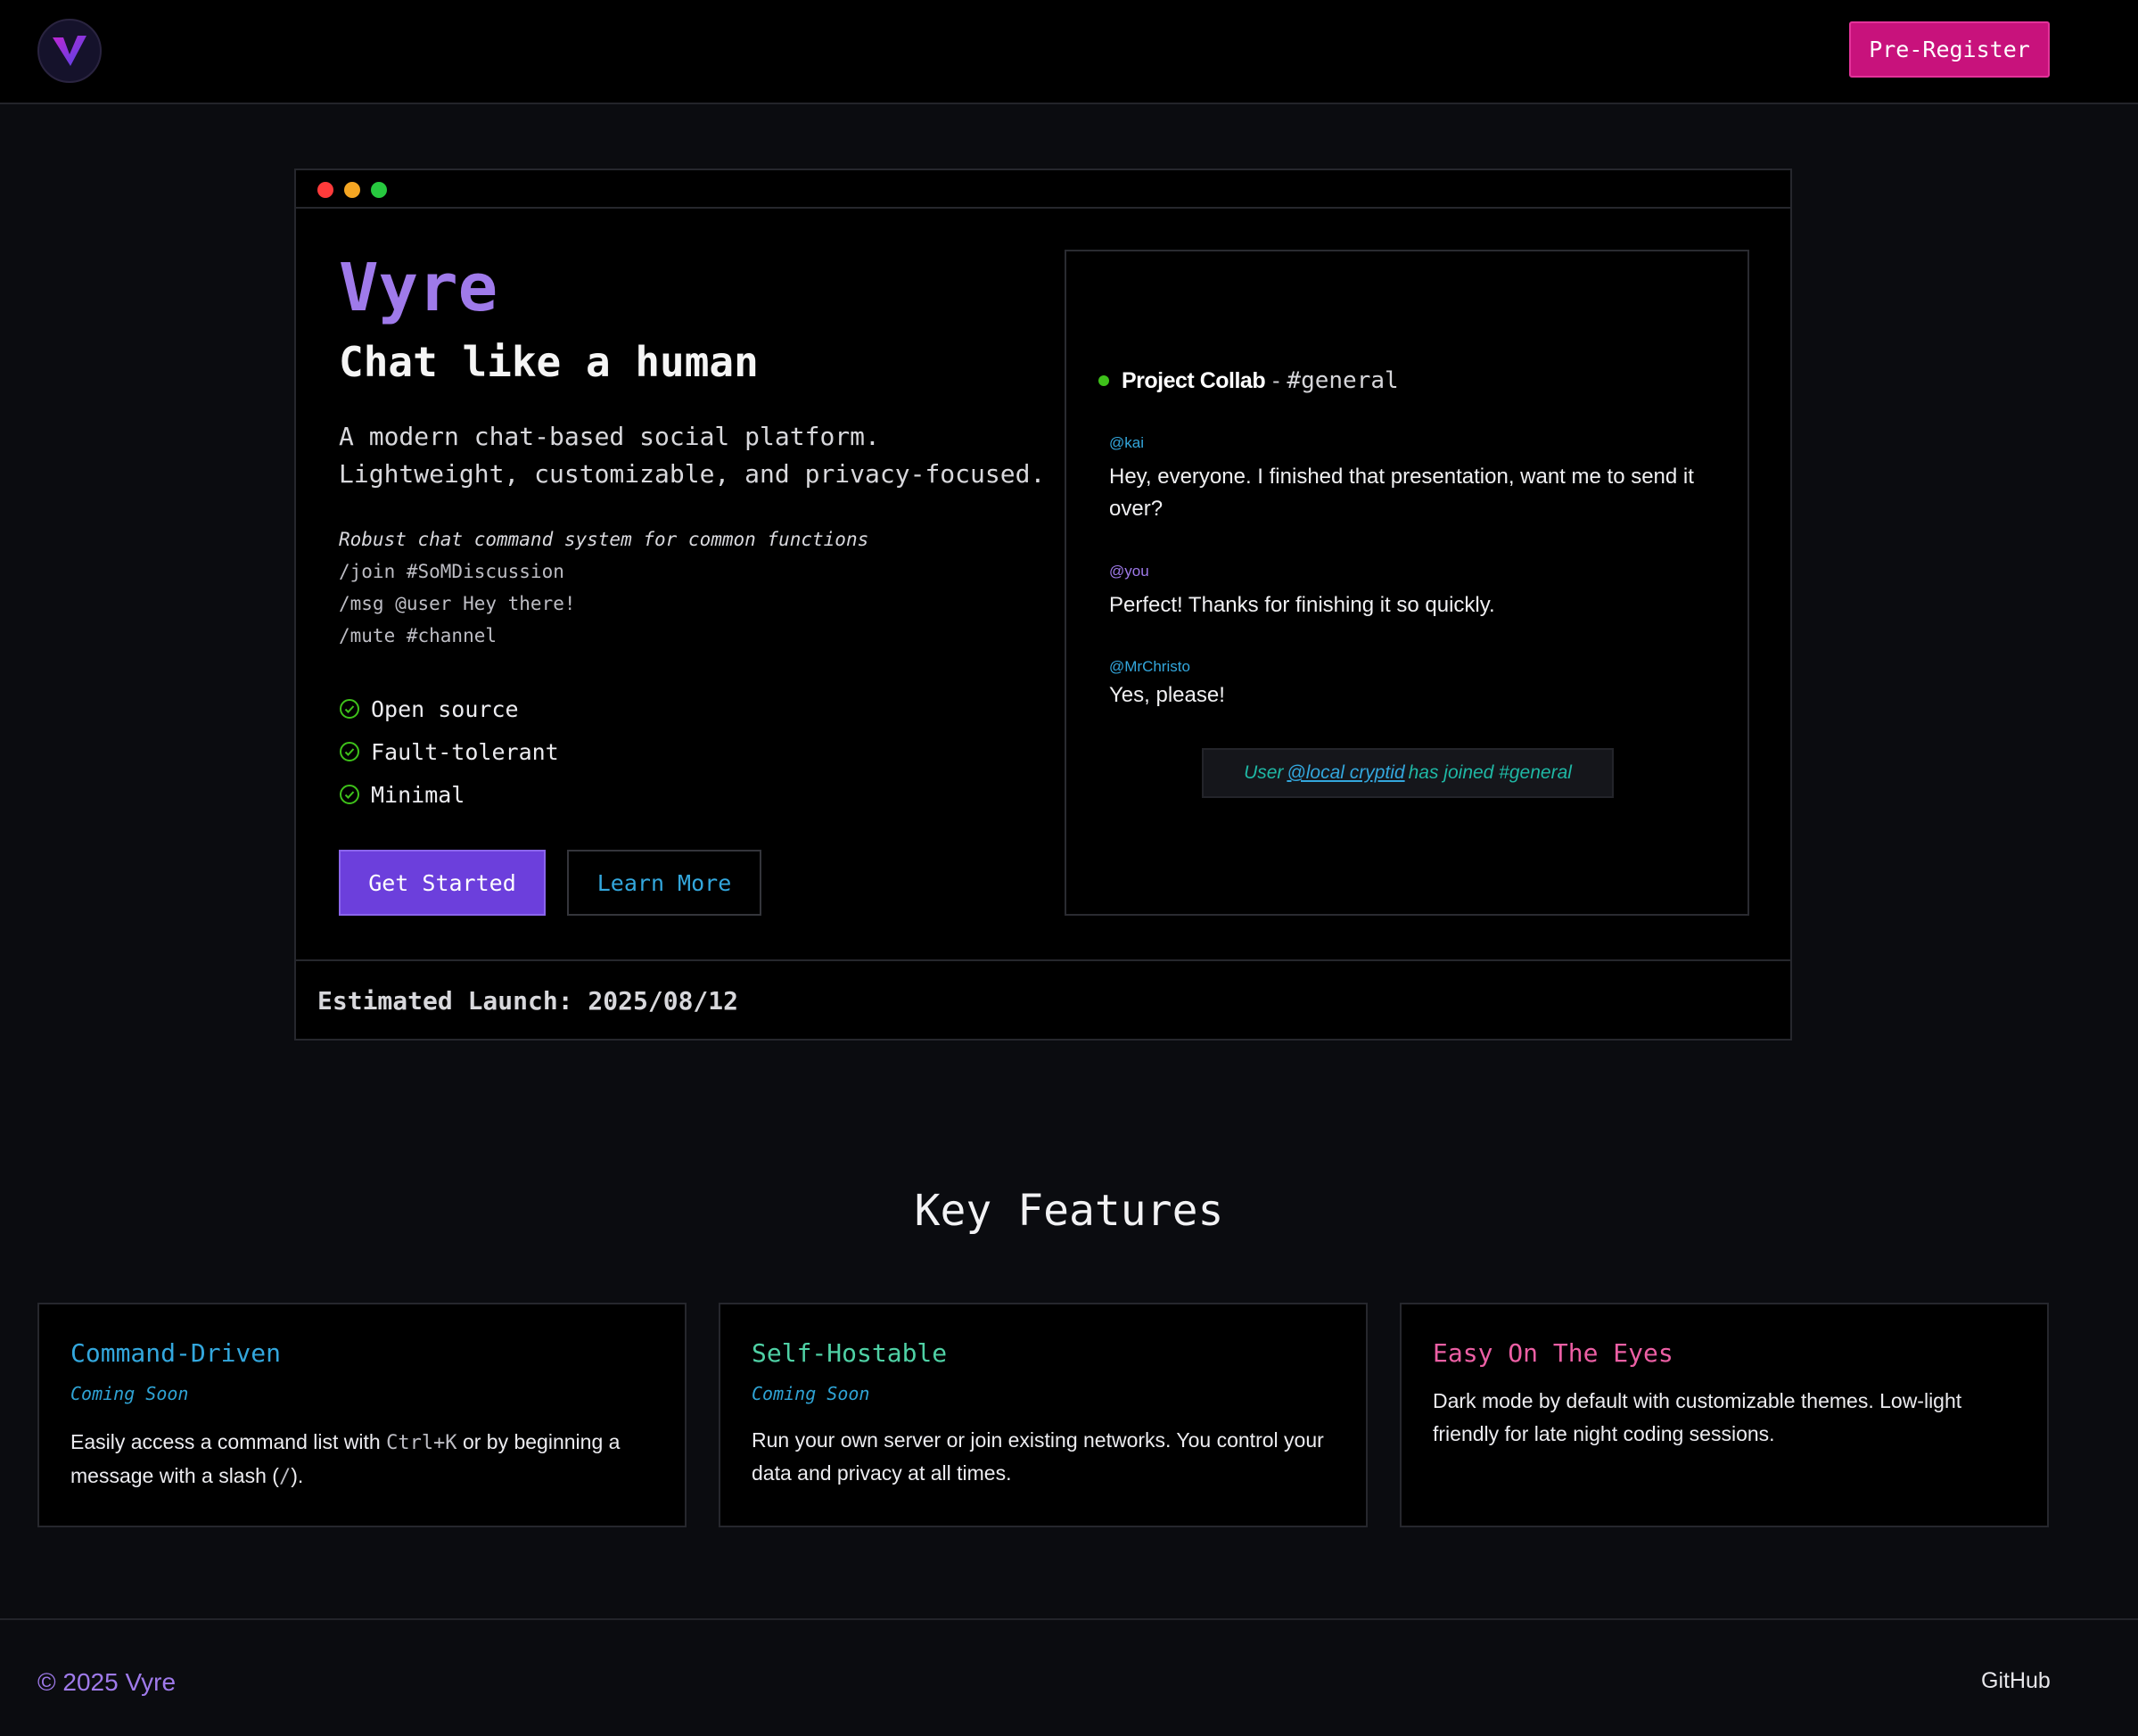  I want to click on feature-title: Self-Hostable, so click(850, 1353).